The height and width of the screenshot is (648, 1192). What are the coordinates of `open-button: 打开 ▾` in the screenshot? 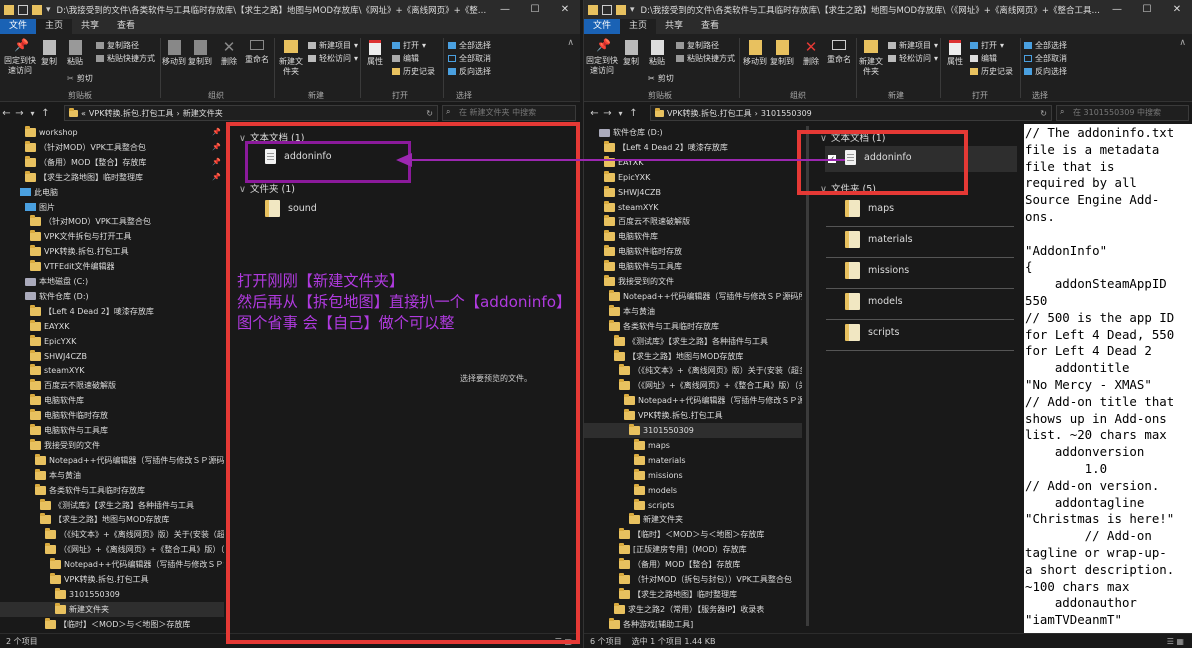 It's located at (409, 45).